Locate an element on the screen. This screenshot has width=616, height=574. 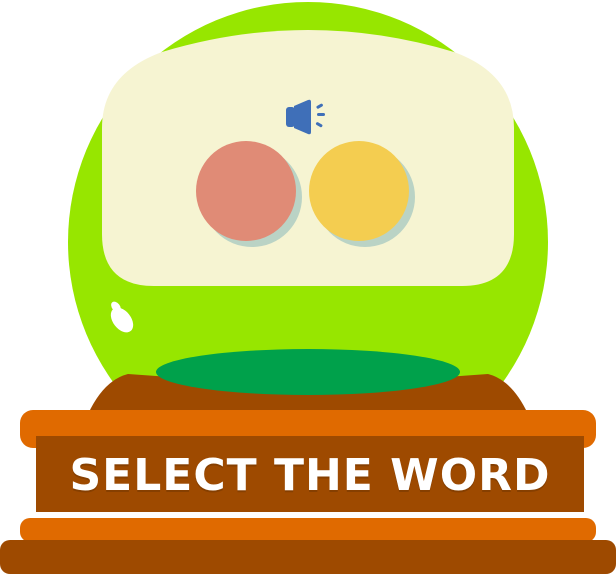
pedestal-banner-body is located at coordinates (310, 474).